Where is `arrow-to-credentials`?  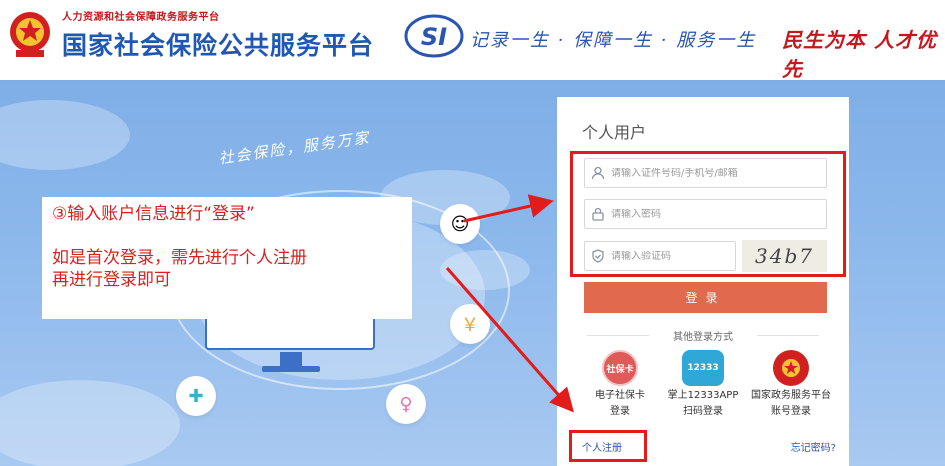
arrow-to-credentials is located at coordinates (508, 208).